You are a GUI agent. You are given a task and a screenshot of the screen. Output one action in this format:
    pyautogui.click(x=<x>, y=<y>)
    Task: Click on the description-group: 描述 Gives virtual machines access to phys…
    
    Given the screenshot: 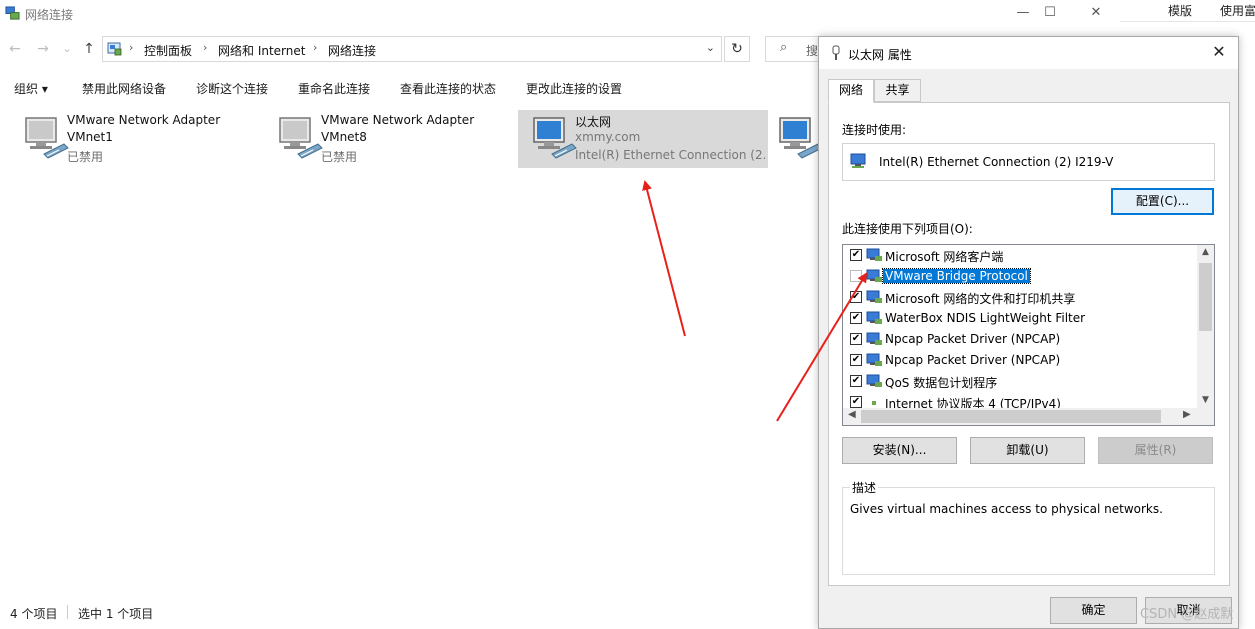 What is the action you would take?
    pyautogui.click(x=1028, y=527)
    